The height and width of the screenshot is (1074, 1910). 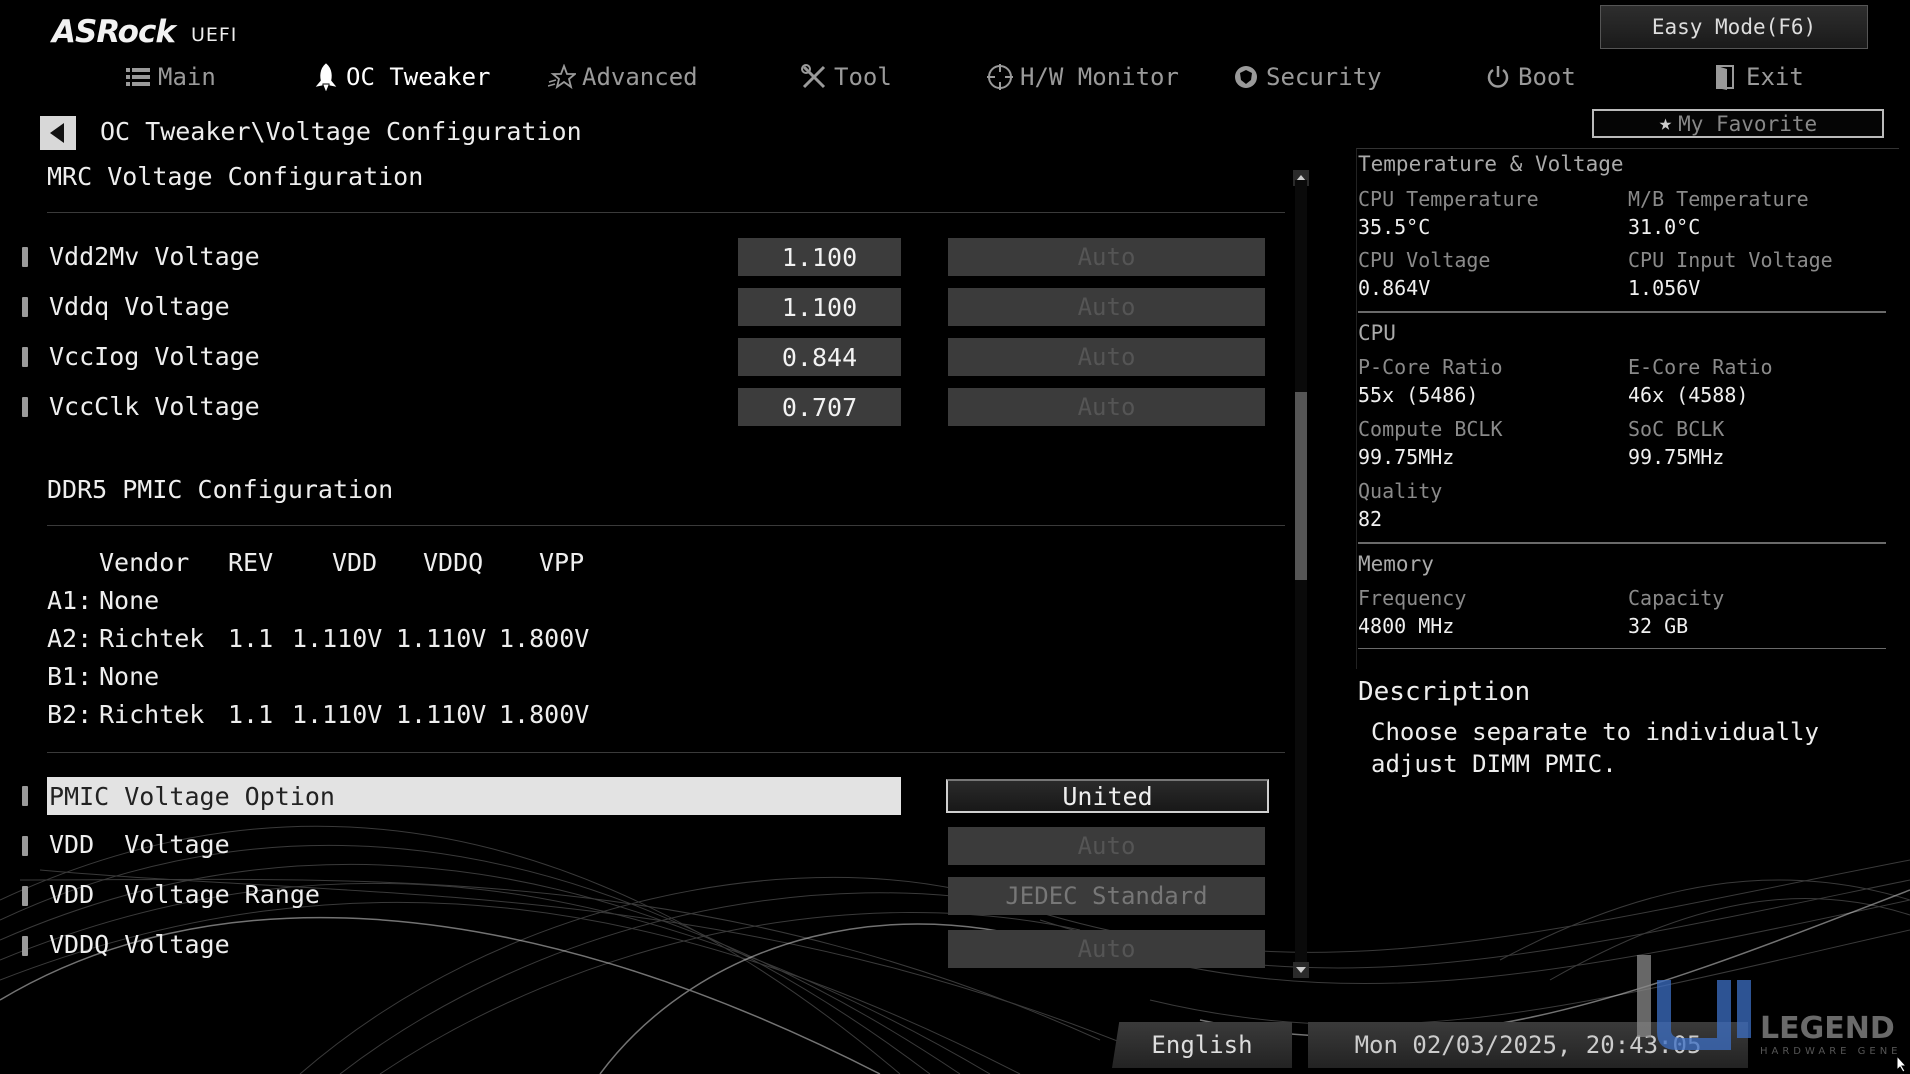 I want to click on scroll-down-button, so click(x=1301, y=970).